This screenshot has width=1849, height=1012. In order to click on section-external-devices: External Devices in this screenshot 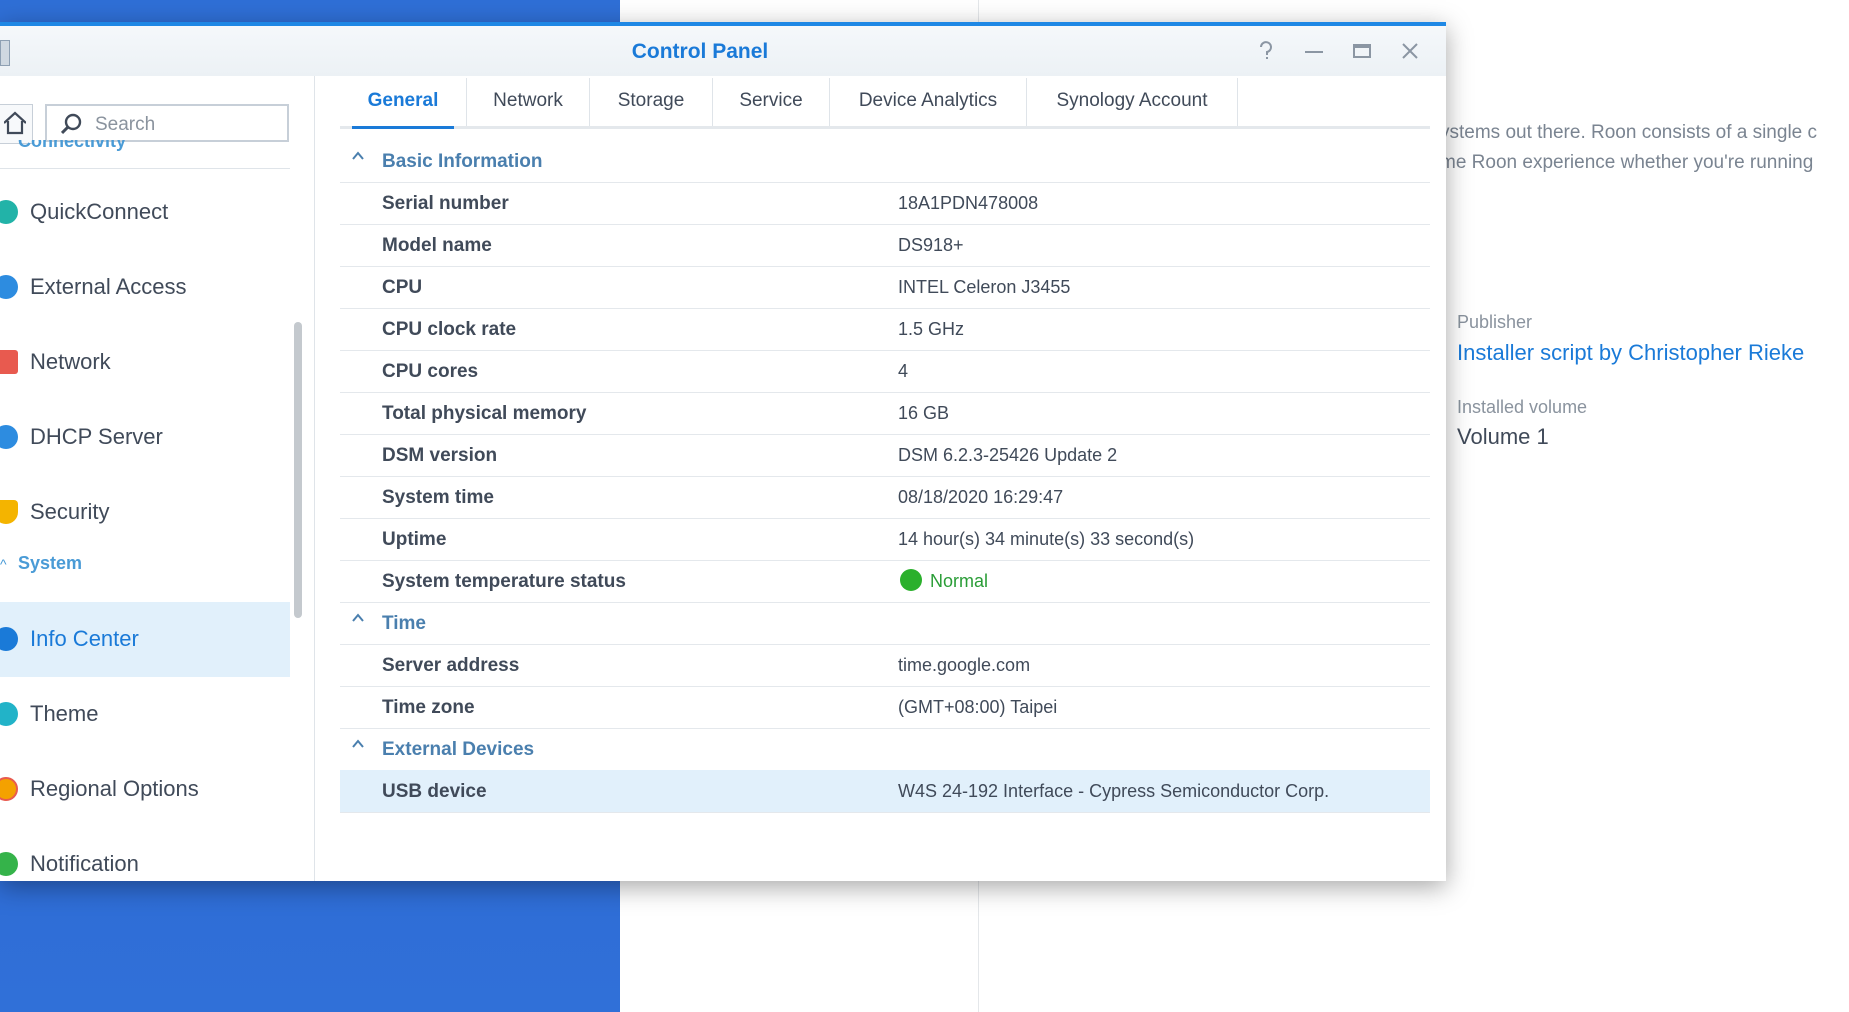, I will do `click(885, 749)`.